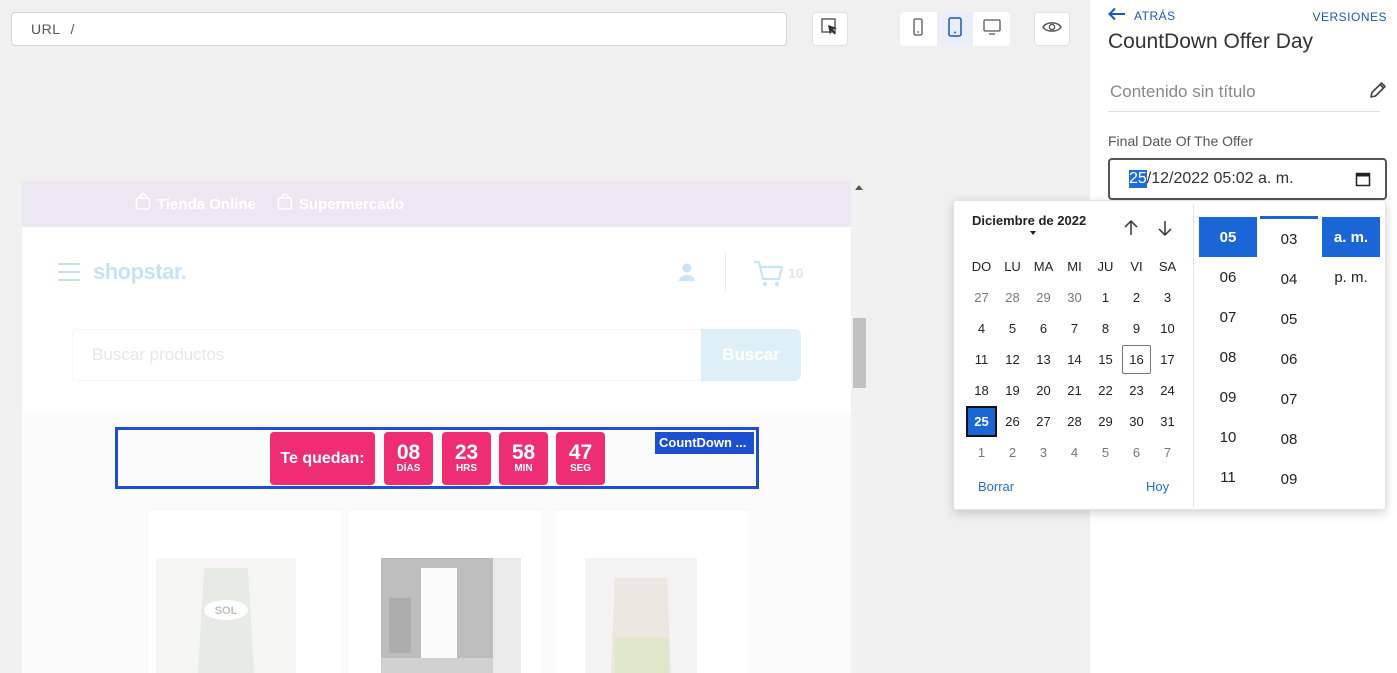 This screenshot has width=1397, height=673. Describe the element at coordinates (1033, 233) in the screenshot. I see `caret-down-icon` at that location.